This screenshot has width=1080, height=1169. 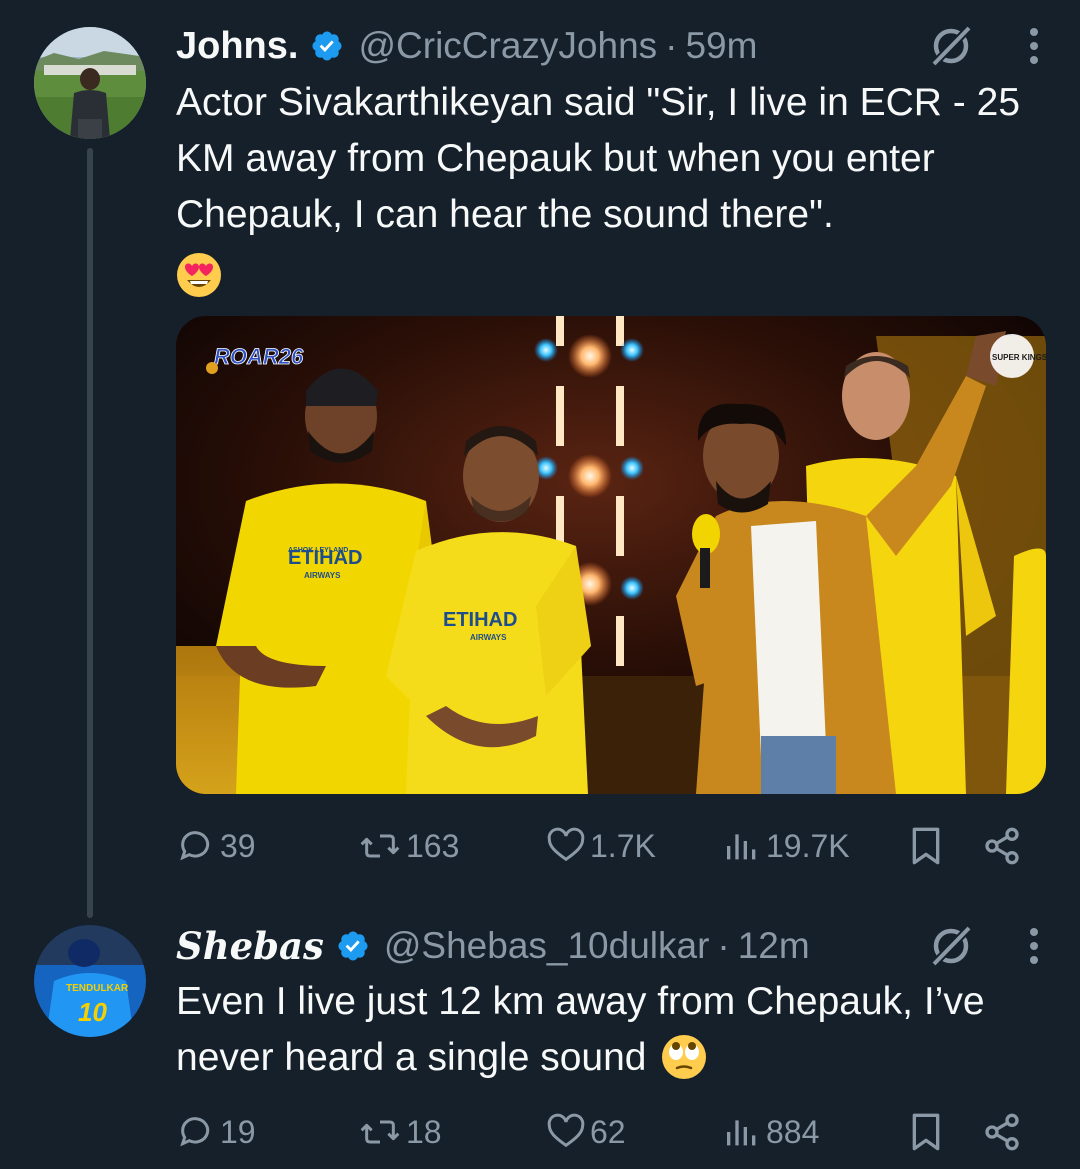 I want to click on like-button: 1.7K, so click(x=601, y=846).